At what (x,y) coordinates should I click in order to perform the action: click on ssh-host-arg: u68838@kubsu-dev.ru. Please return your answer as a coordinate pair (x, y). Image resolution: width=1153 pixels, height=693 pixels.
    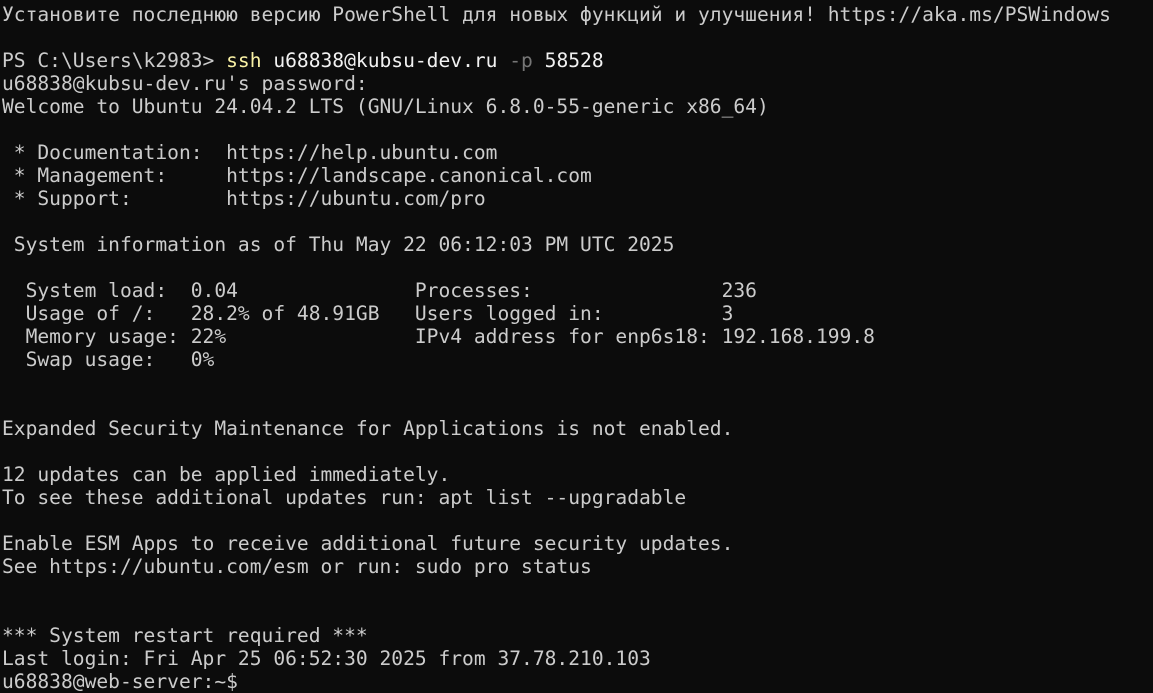
    Looking at the image, I should click on (385, 60).